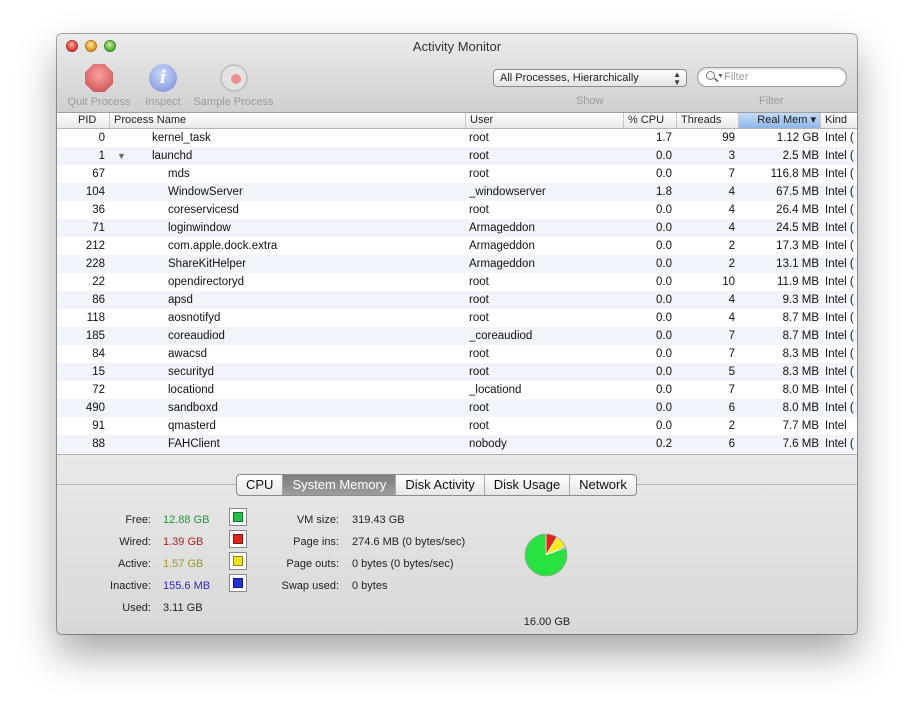  Describe the element at coordinates (797, 228) in the screenshot. I see `real-mem-cell: 24.5 MB` at that location.